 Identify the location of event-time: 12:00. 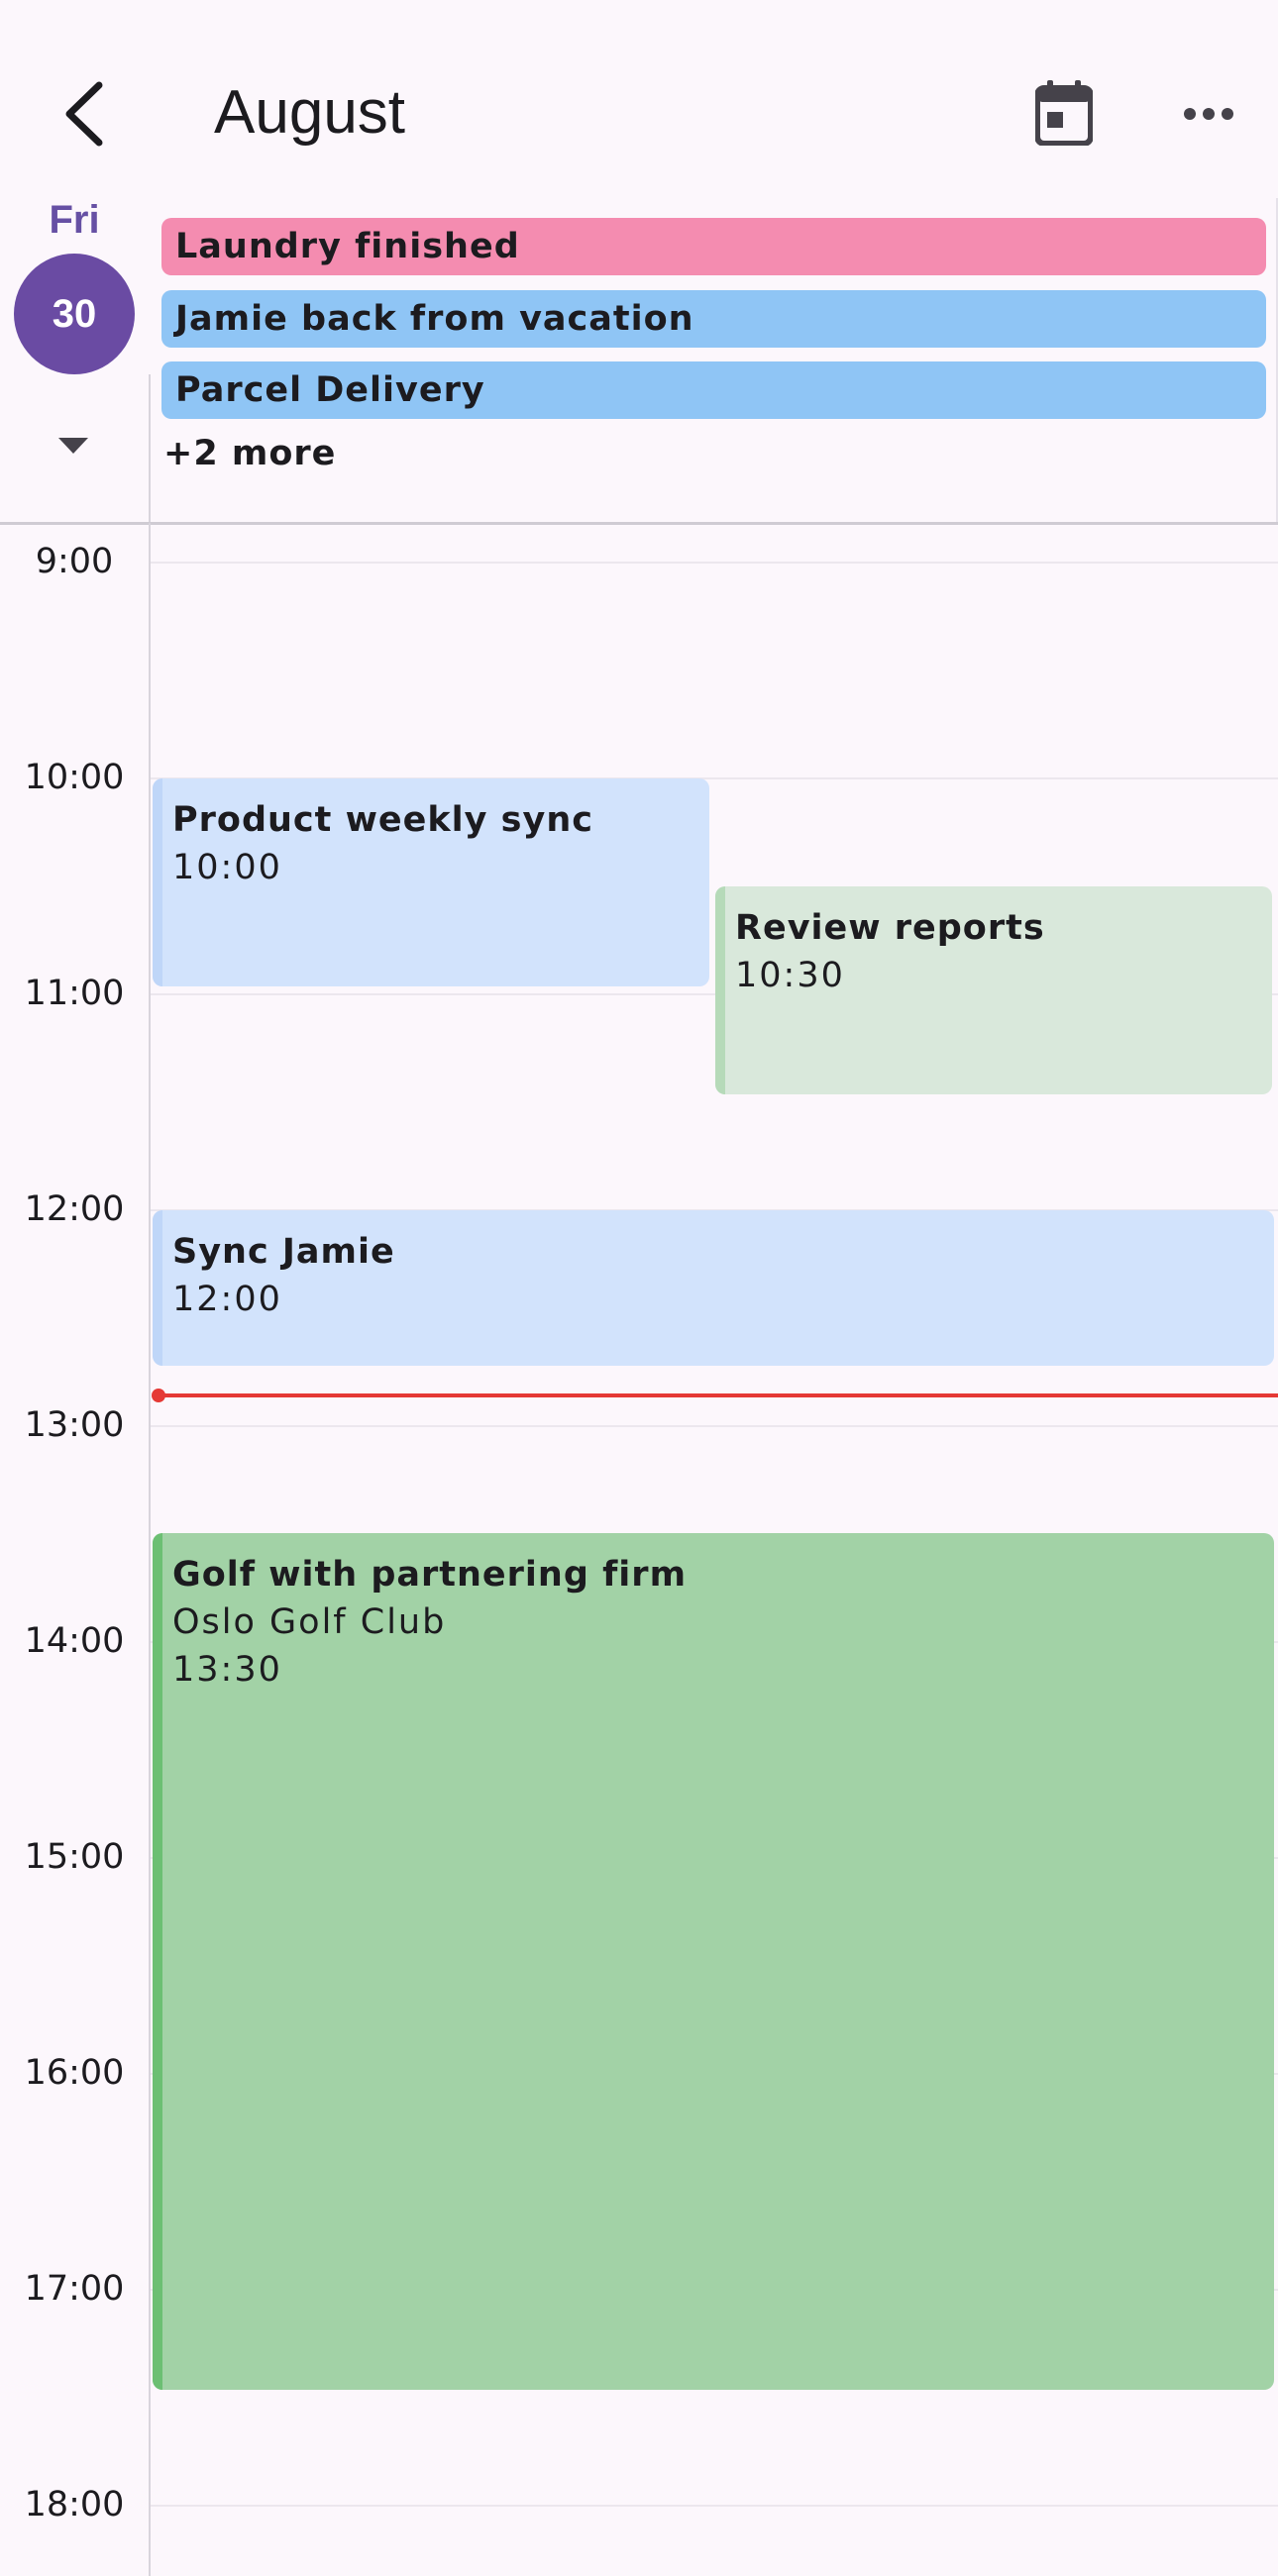
(227, 1299).